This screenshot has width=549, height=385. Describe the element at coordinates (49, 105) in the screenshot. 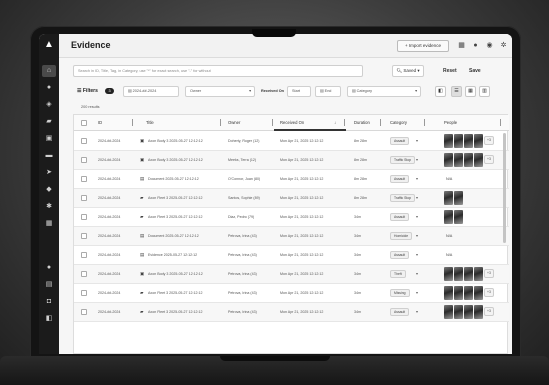

I see `layers-icon: ◈` at that location.